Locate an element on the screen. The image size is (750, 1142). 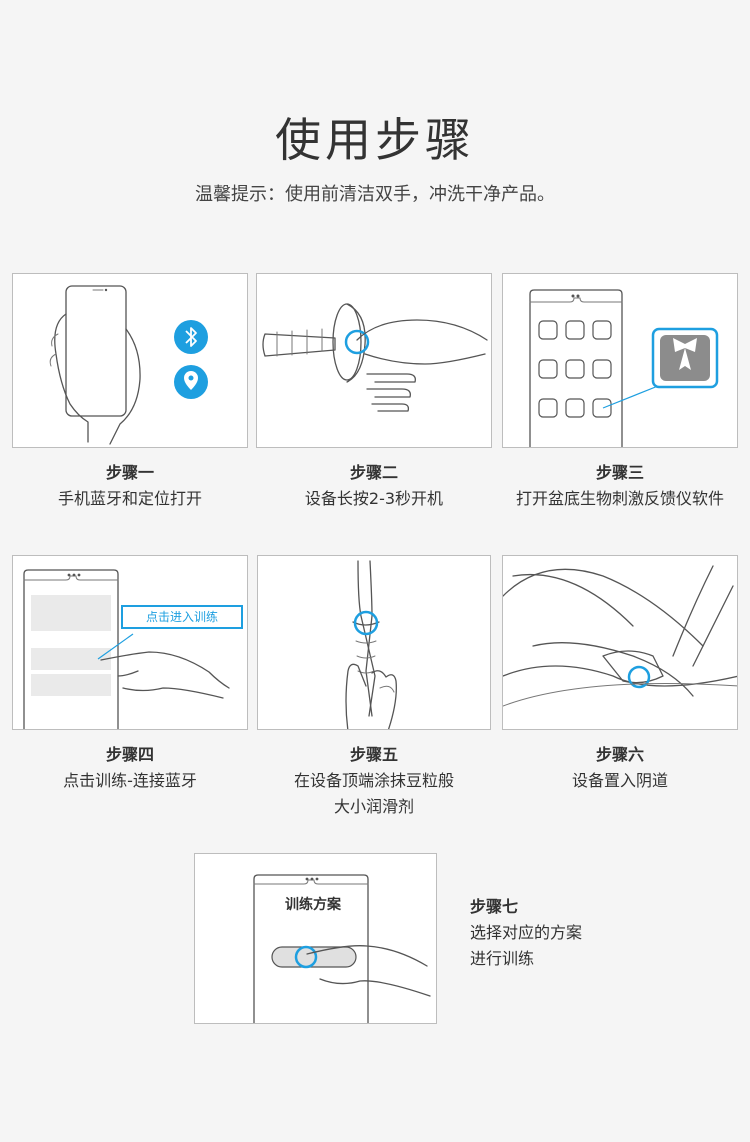
step-7-text-line-1: 选择对应的方案 is located at coordinates (526, 932).